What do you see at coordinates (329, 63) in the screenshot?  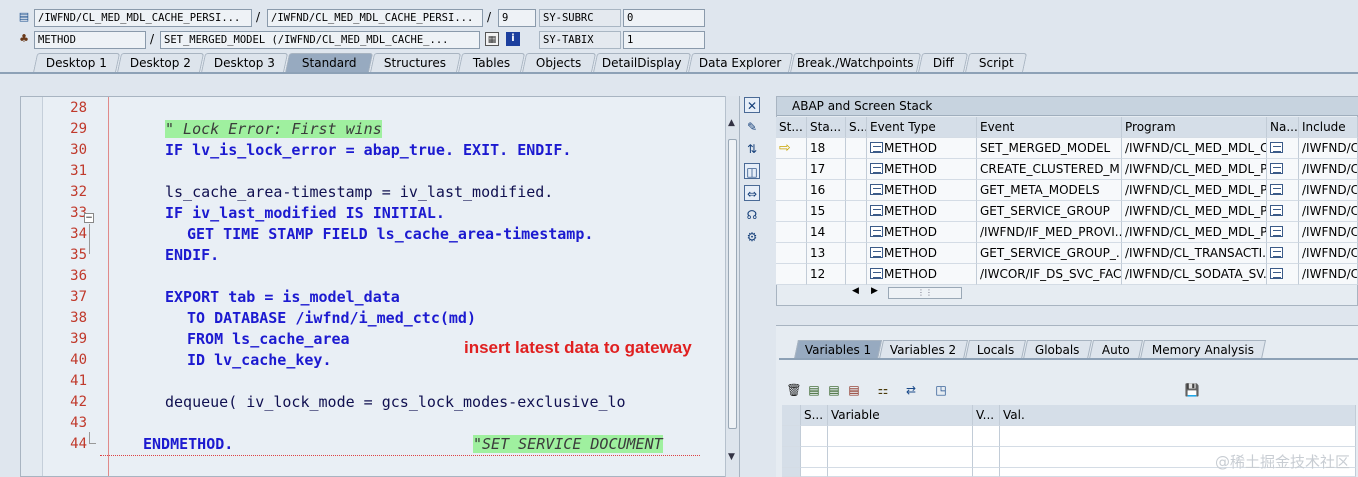 I see `tab-standard: Standard` at bounding box center [329, 63].